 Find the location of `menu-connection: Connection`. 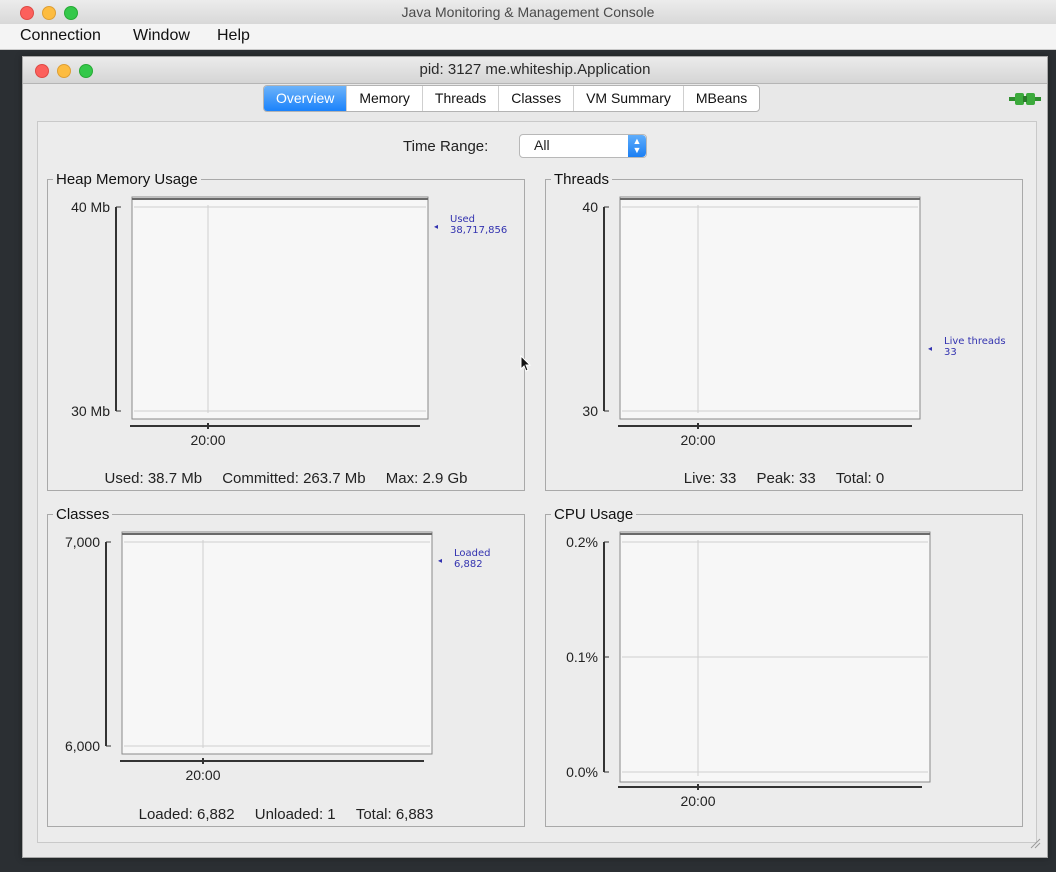

menu-connection: Connection is located at coordinates (60, 36).